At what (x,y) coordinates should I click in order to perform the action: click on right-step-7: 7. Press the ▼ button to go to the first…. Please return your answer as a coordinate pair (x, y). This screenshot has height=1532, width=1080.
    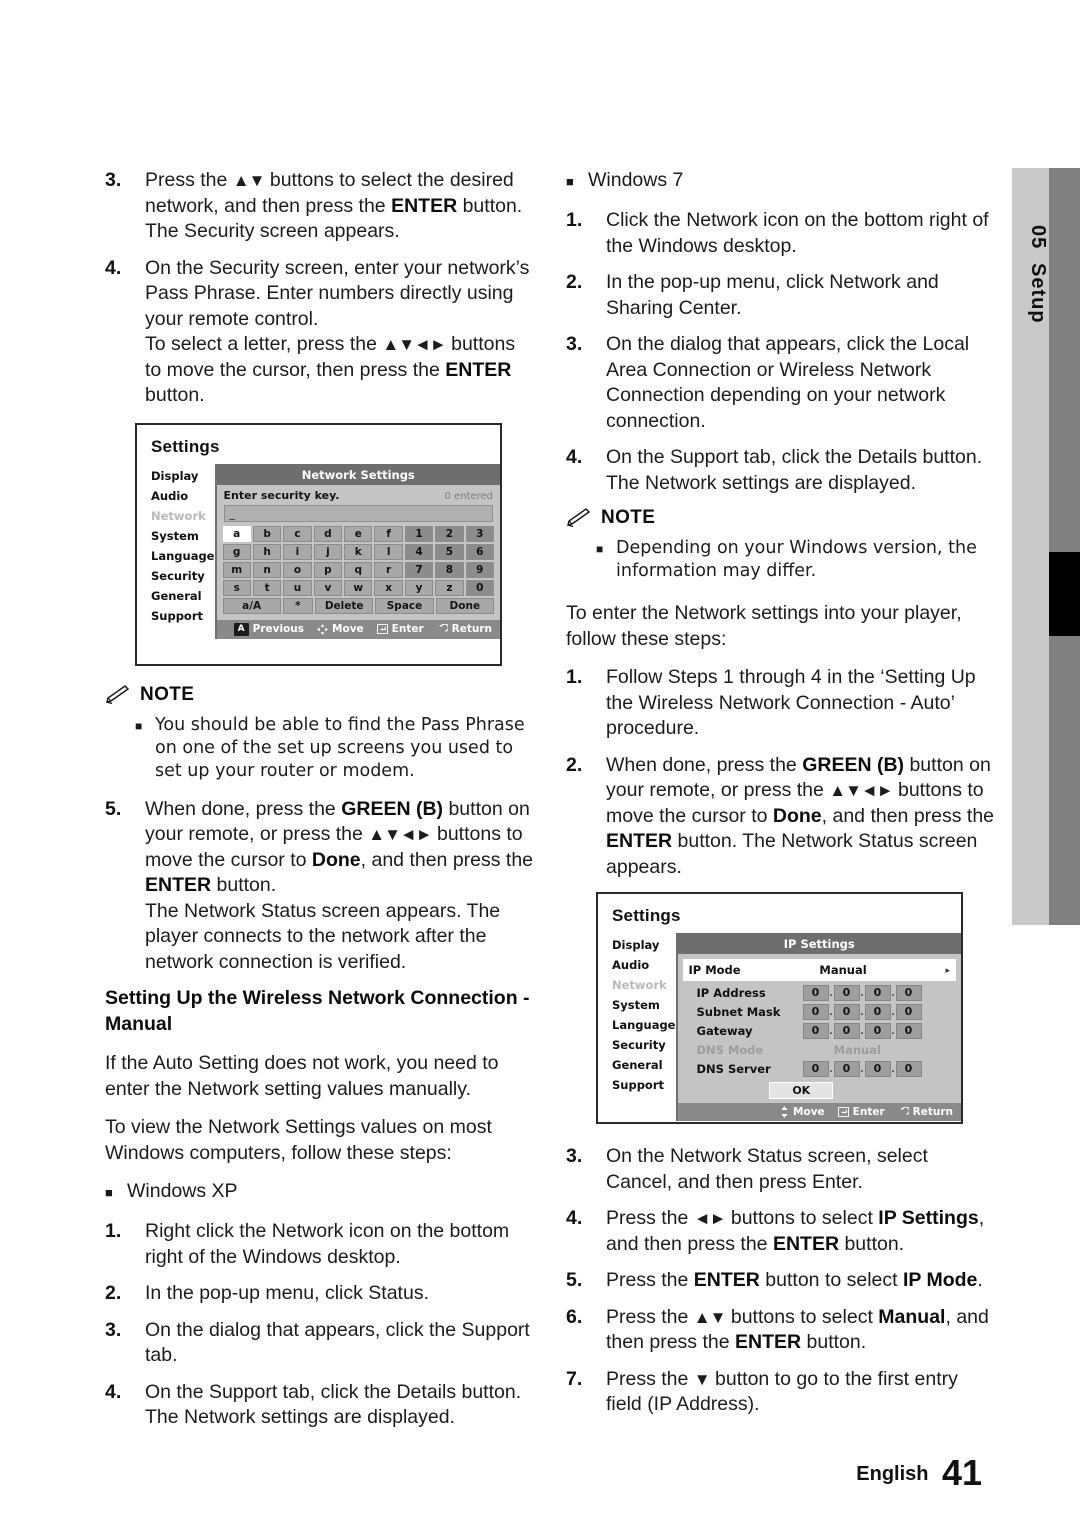
    Looking at the image, I should click on (781, 1392).